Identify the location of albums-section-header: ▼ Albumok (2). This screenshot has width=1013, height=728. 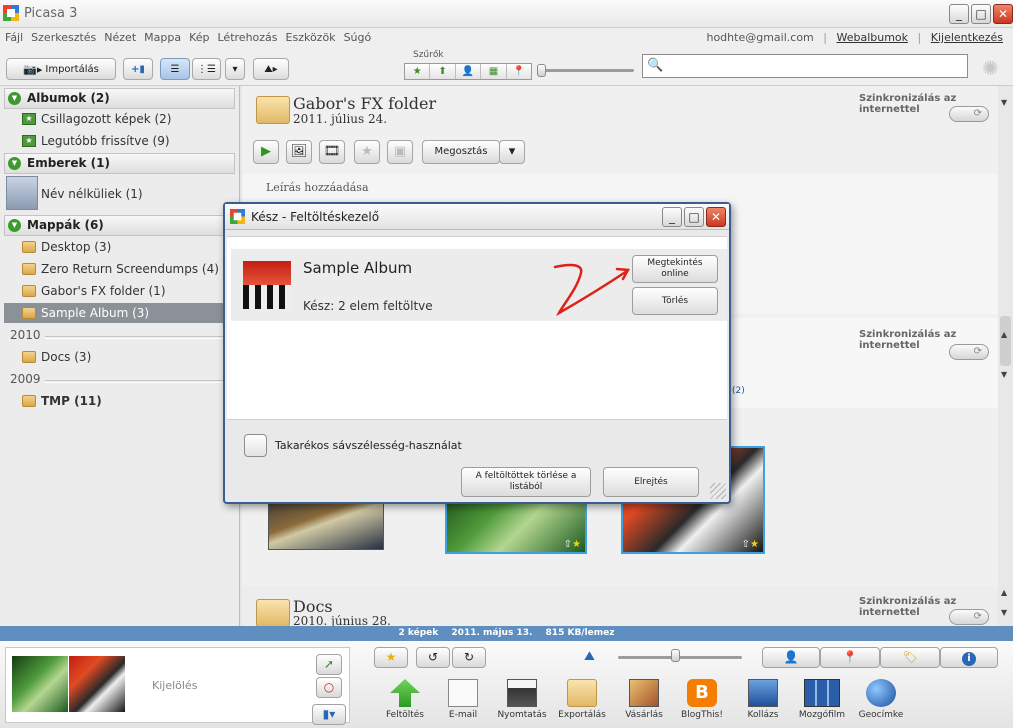
(119, 98).